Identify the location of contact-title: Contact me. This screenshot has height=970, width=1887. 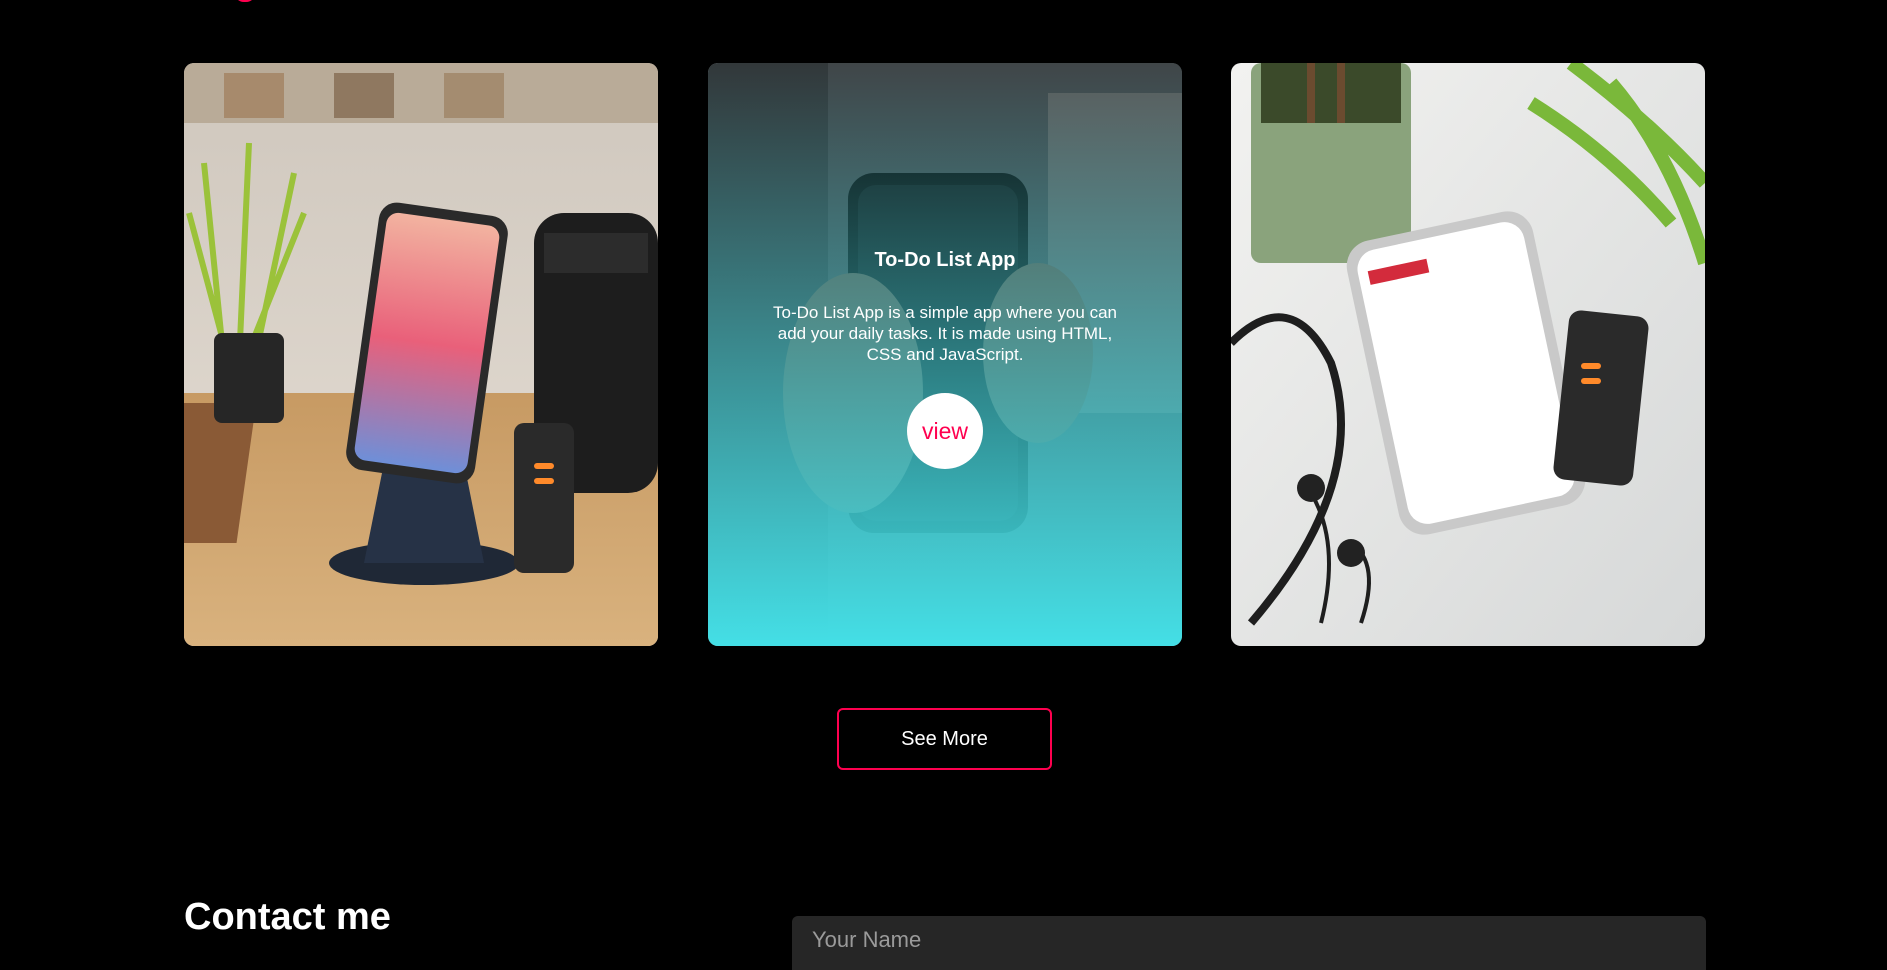
(287, 917).